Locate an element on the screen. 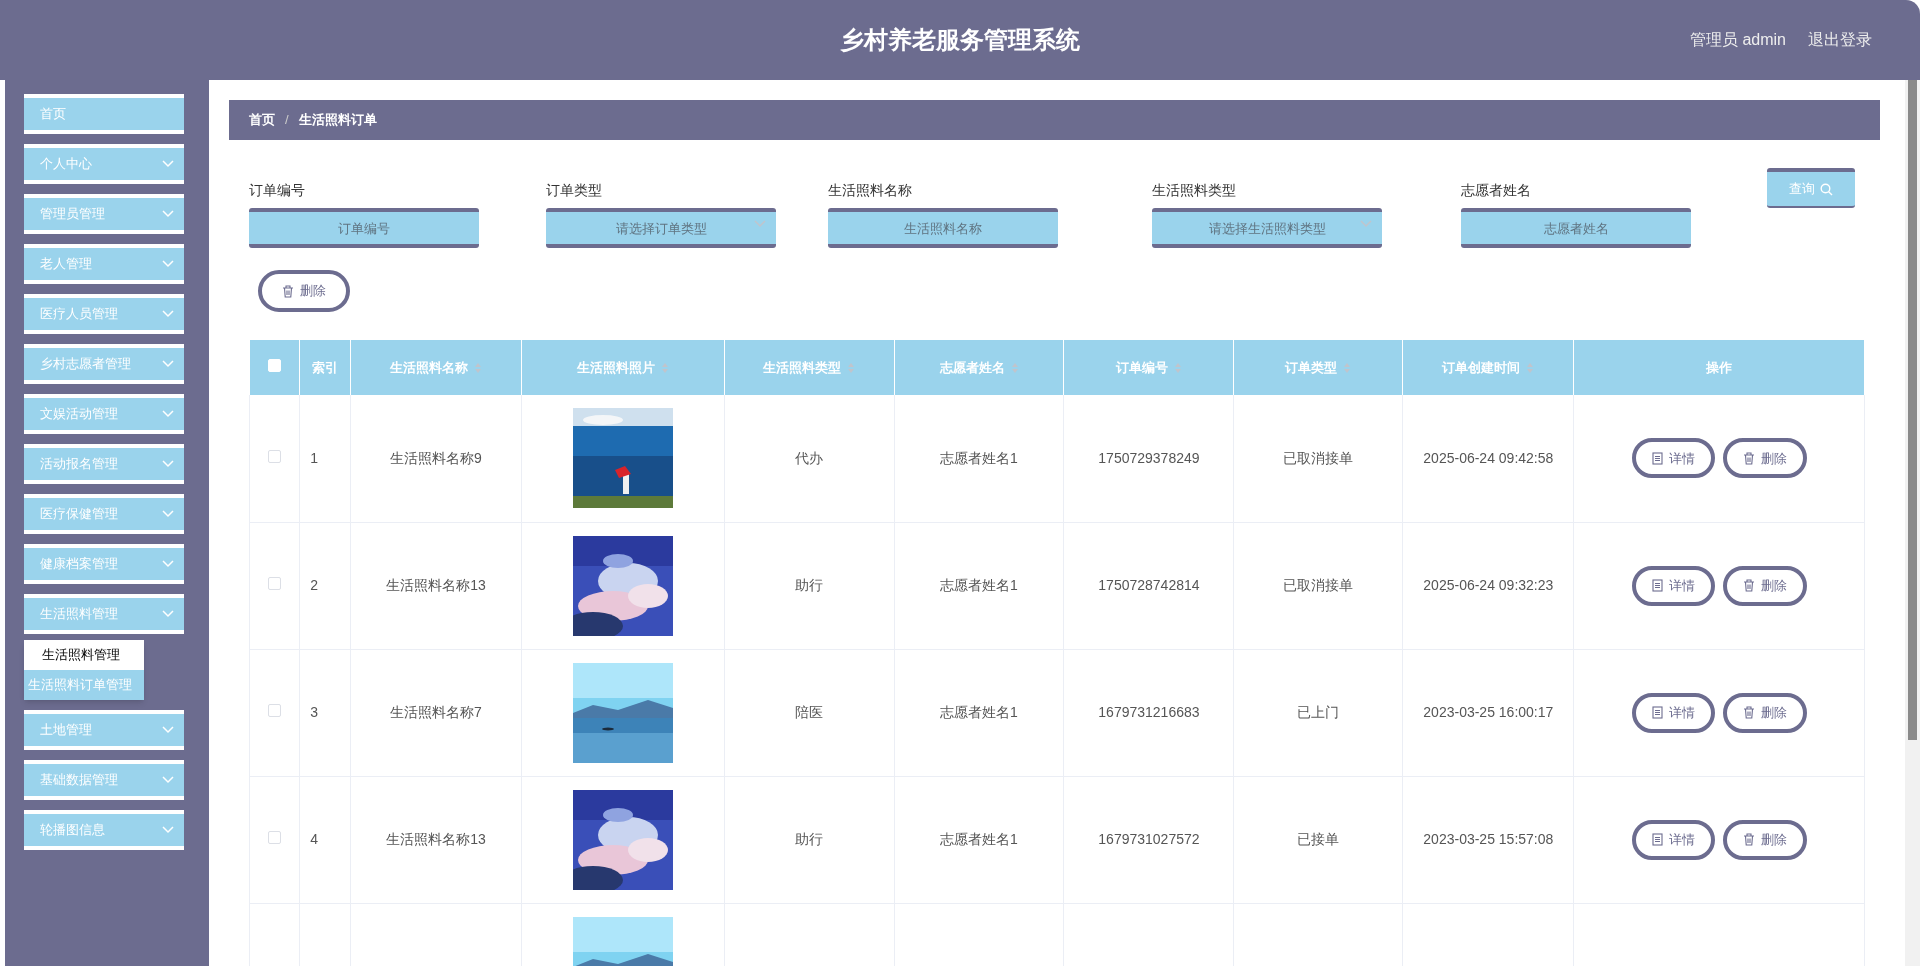 Image resolution: width=1920 pixels, height=966 pixels. table-cell: 已接单 is located at coordinates (1318, 839).